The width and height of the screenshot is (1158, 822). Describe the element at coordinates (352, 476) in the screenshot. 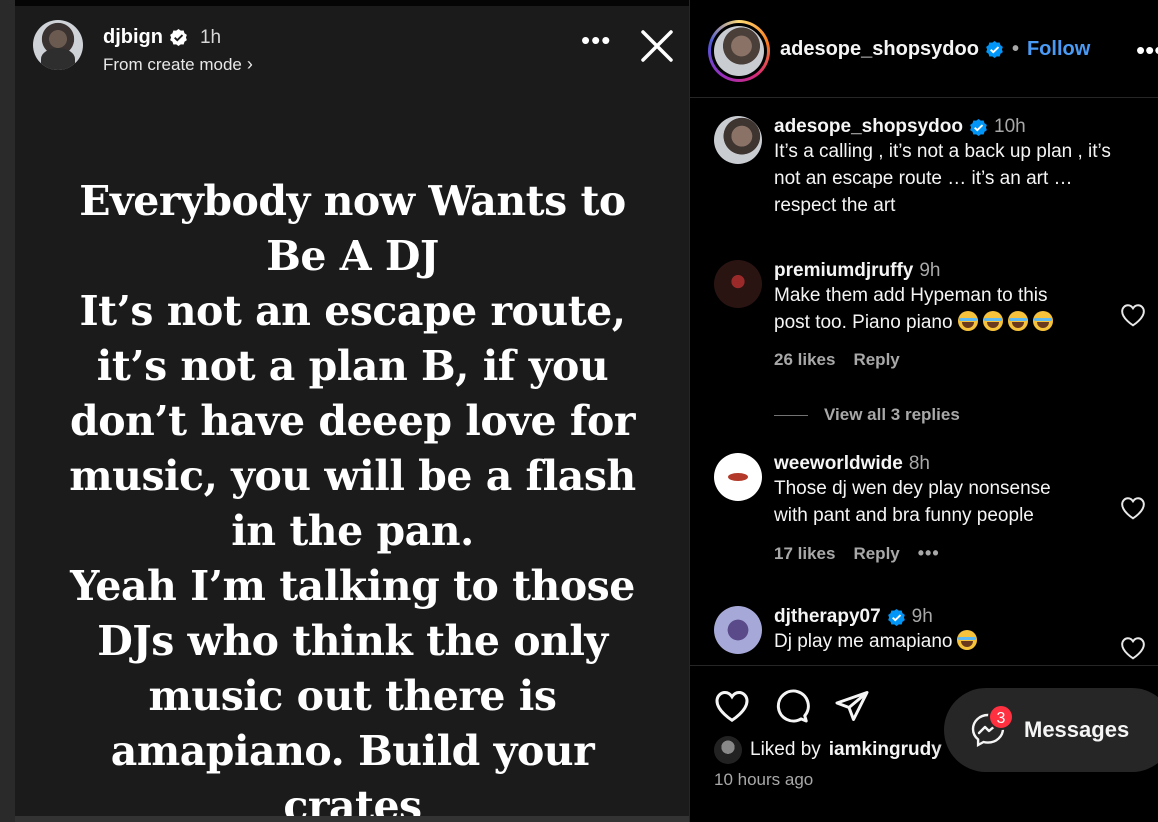

I see `story-line: music, you will be a flash` at that location.